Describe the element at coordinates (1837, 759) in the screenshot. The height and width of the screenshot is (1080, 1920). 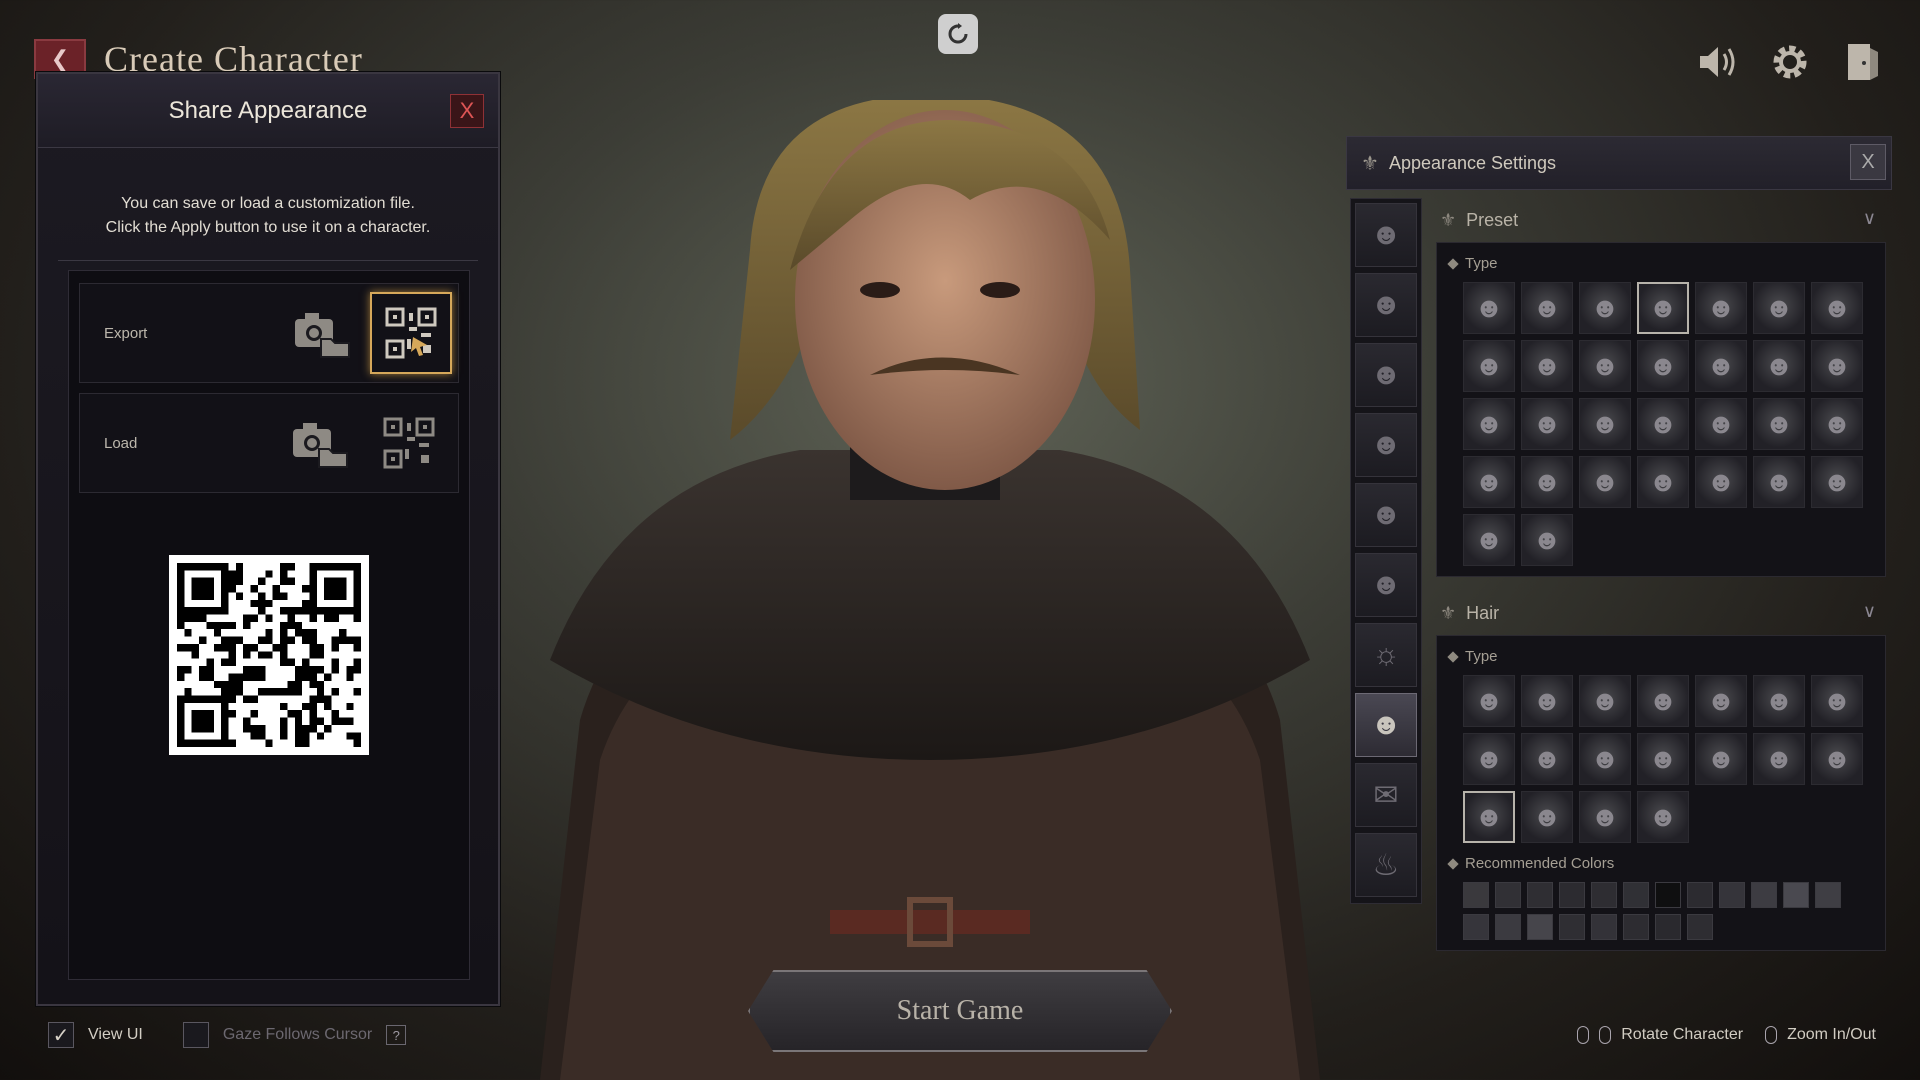
I see `hair-thumb-14: ☻` at that location.